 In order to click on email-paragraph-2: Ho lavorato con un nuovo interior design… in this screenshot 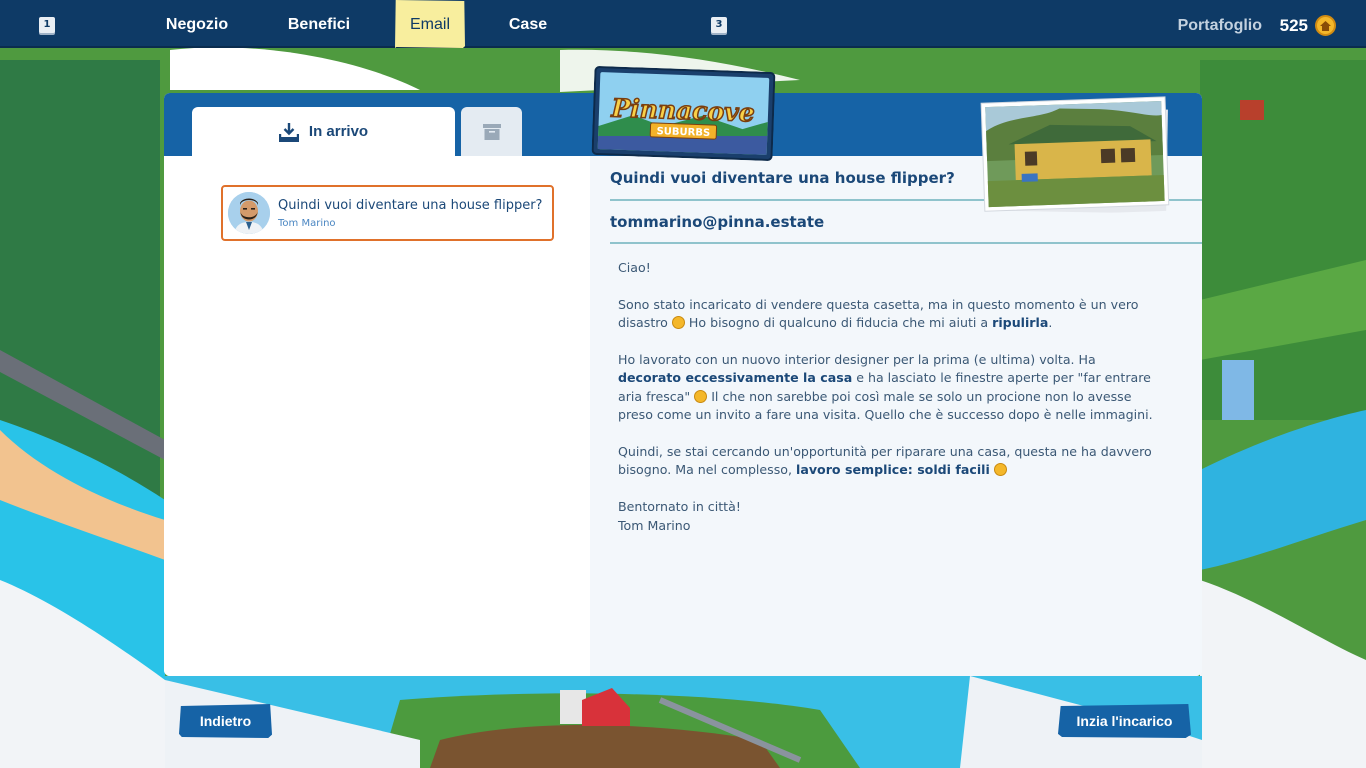, I will do `click(885, 387)`.